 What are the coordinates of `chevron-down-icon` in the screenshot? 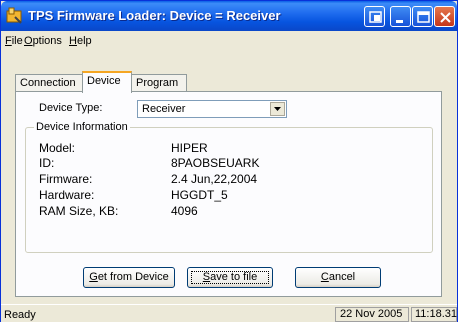 It's located at (277, 109).